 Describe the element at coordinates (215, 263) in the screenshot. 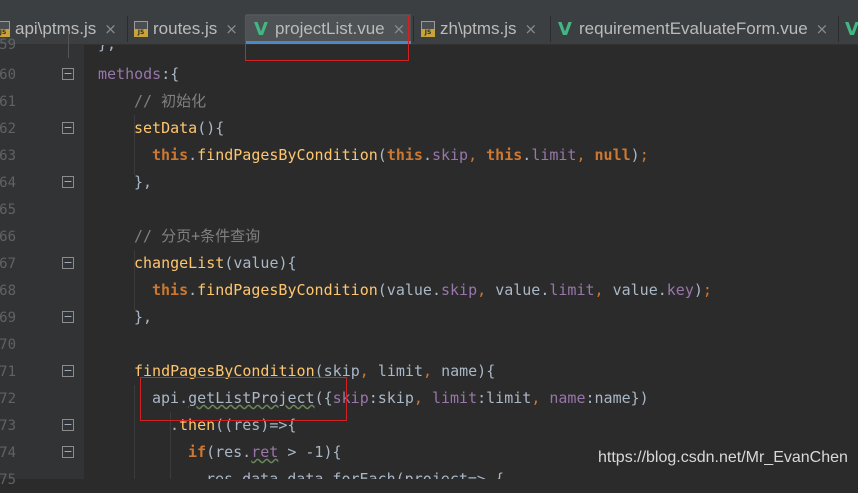

I see `code-line: changeList(value){` at that location.